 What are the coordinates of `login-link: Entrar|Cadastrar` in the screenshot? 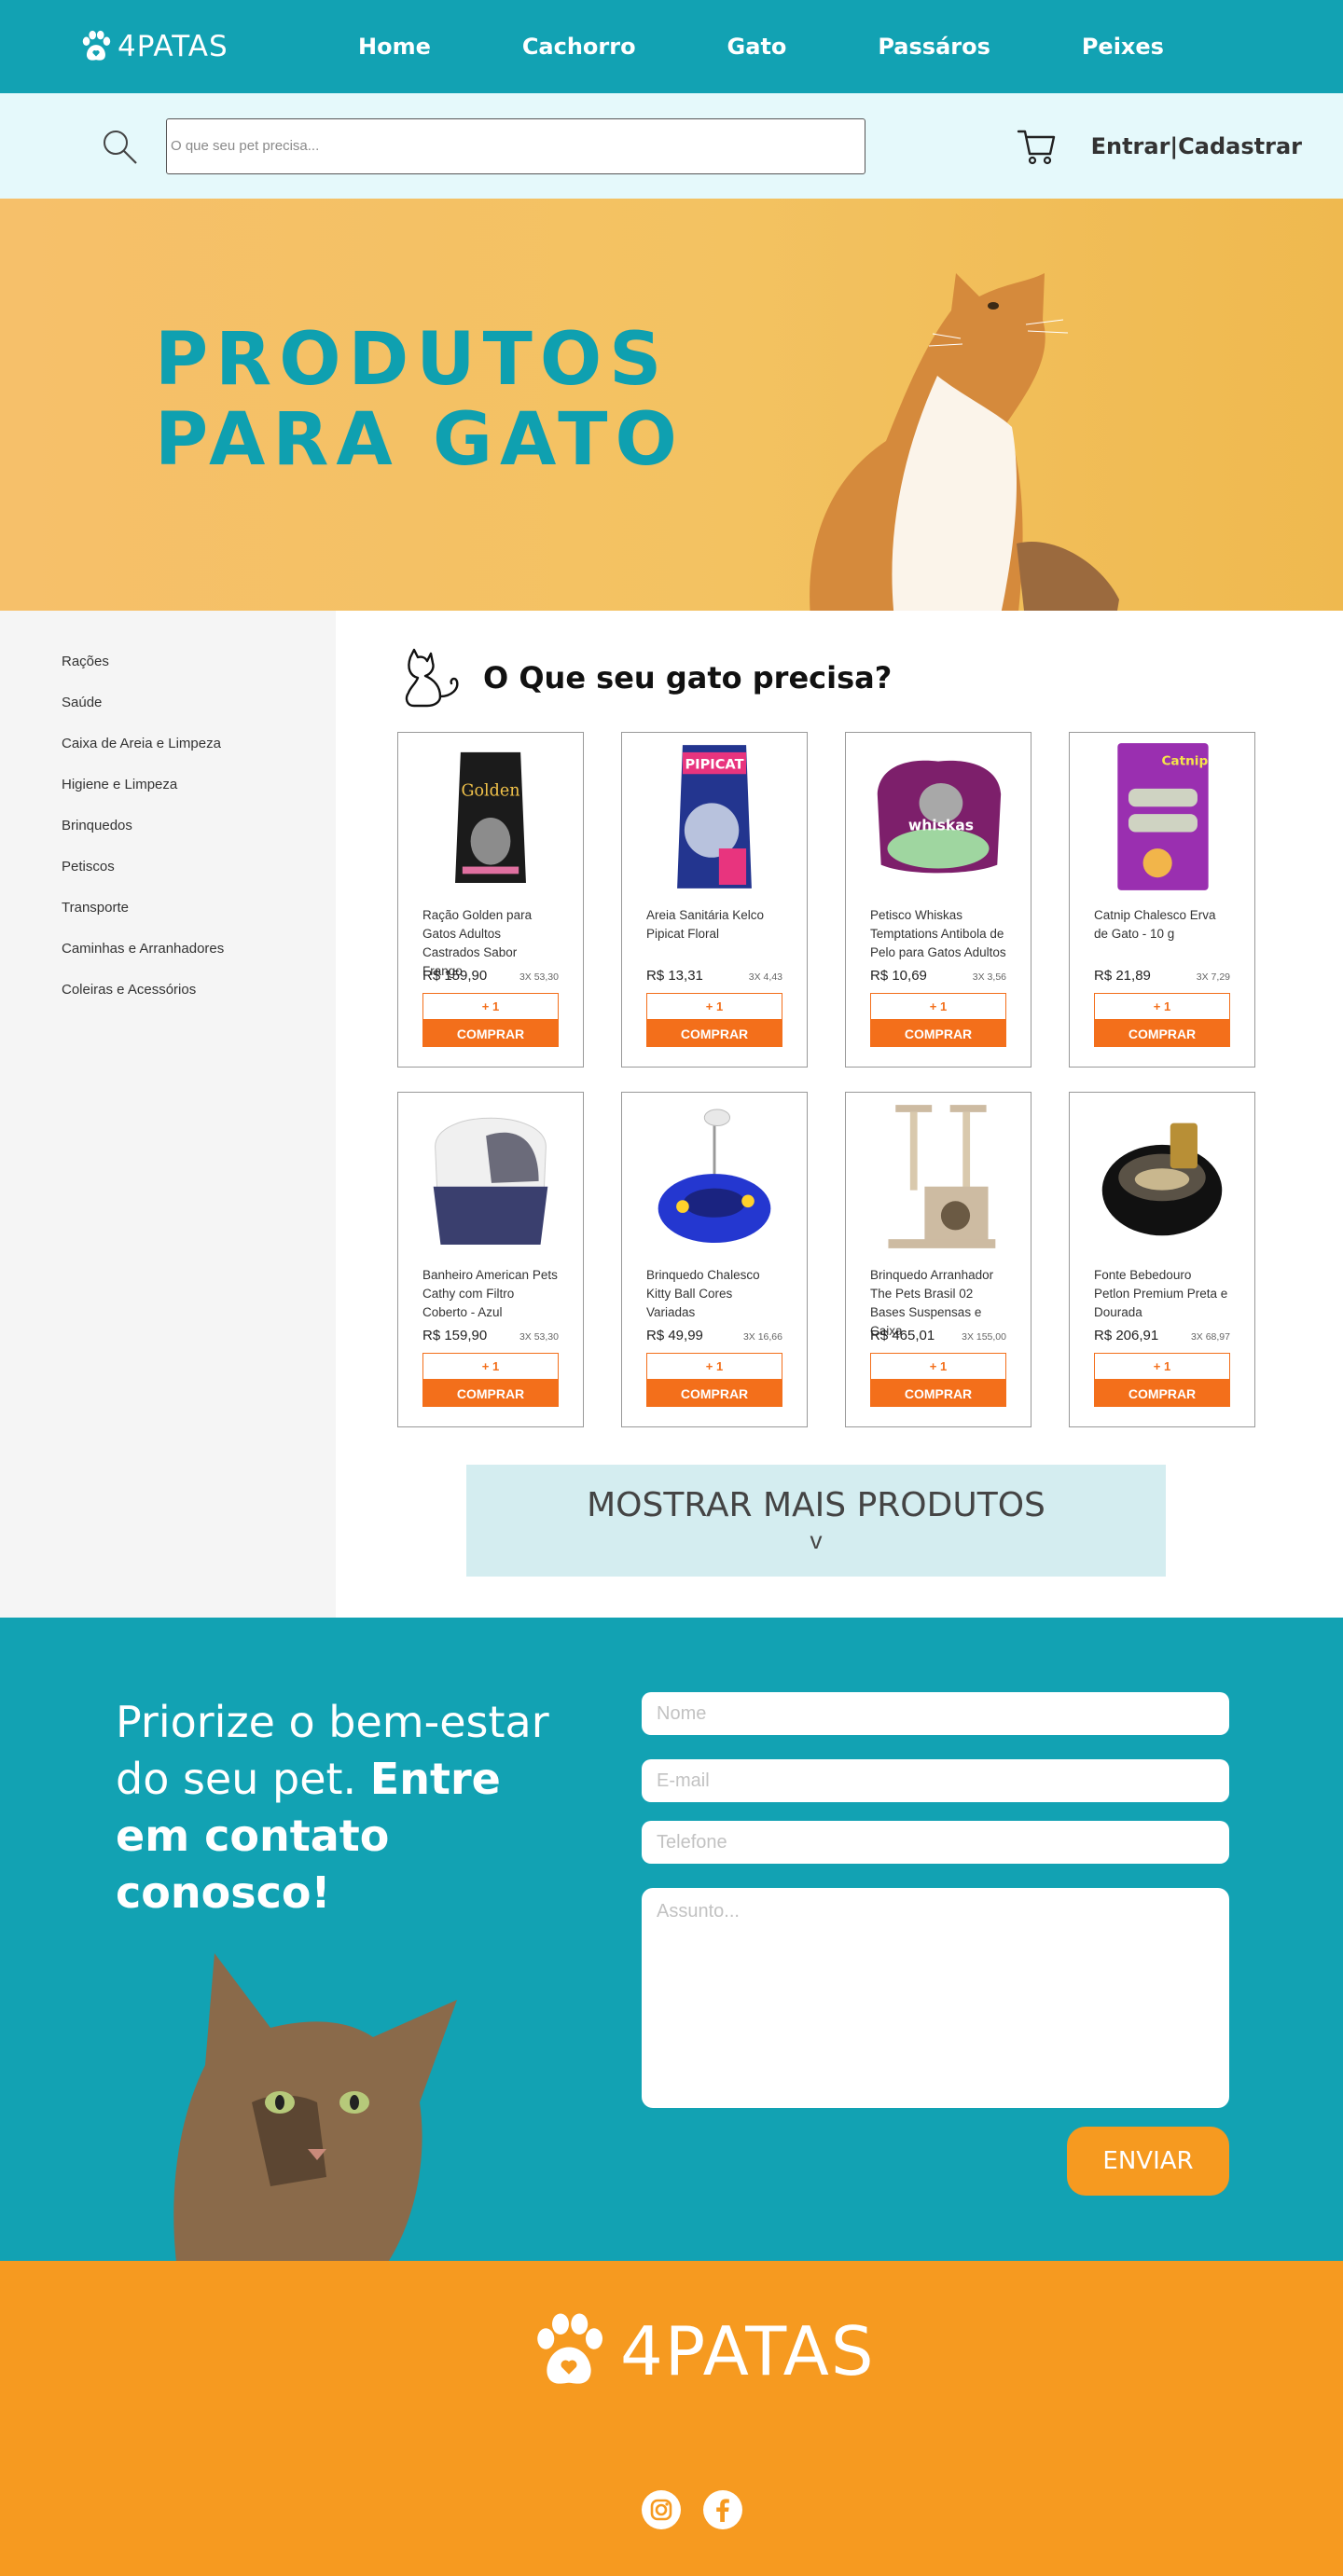 It's located at (1197, 146).